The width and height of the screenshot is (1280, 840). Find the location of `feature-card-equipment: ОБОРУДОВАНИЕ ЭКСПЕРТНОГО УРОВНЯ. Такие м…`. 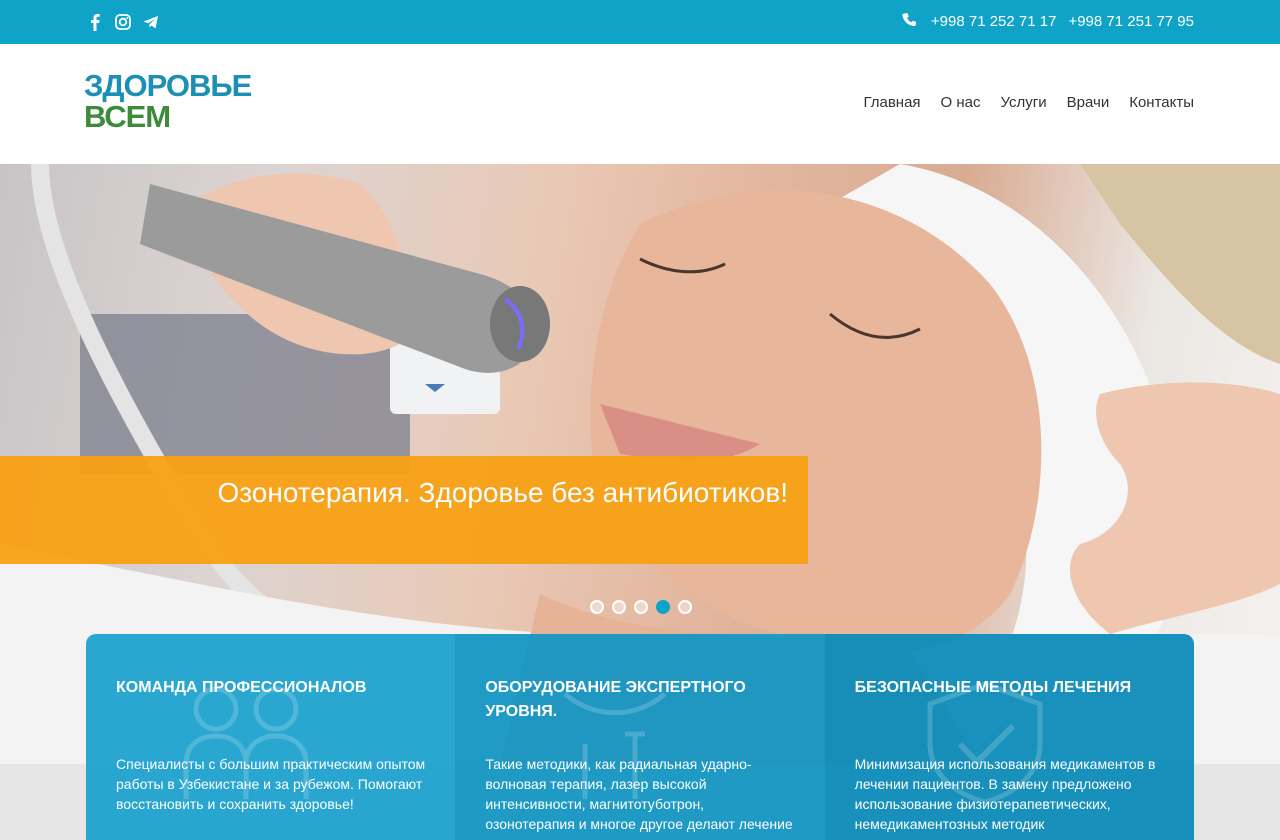

feature-card-equipment: ОБОРУДОВАНИЕ ЭКСПЕРТНОГО УРОВНЯ. Такие м… is located at coordinates (640, 737).